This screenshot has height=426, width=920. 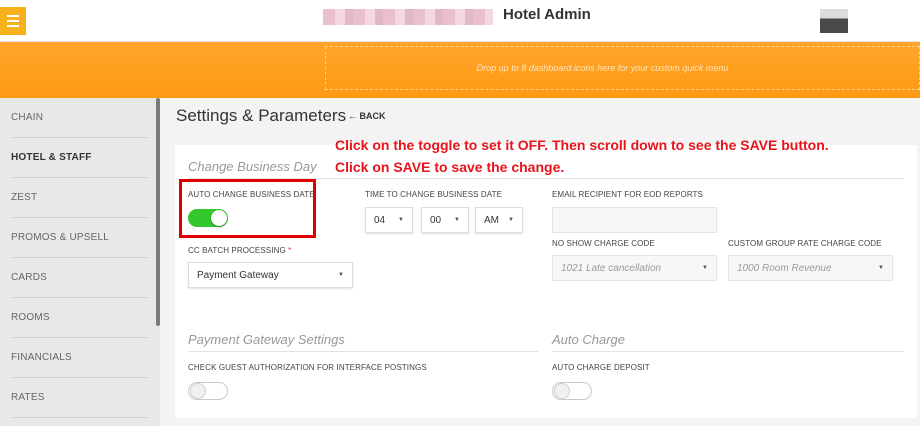 I want to click on sidebar-item-cards: CARDS, so click(x=79, y=278).